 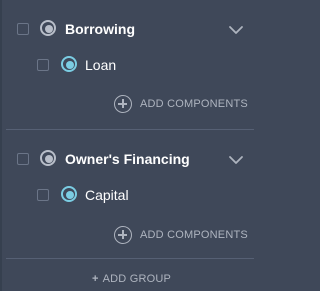 I want to click on group-header: Owner's Financing, so click(x=128, y=158).